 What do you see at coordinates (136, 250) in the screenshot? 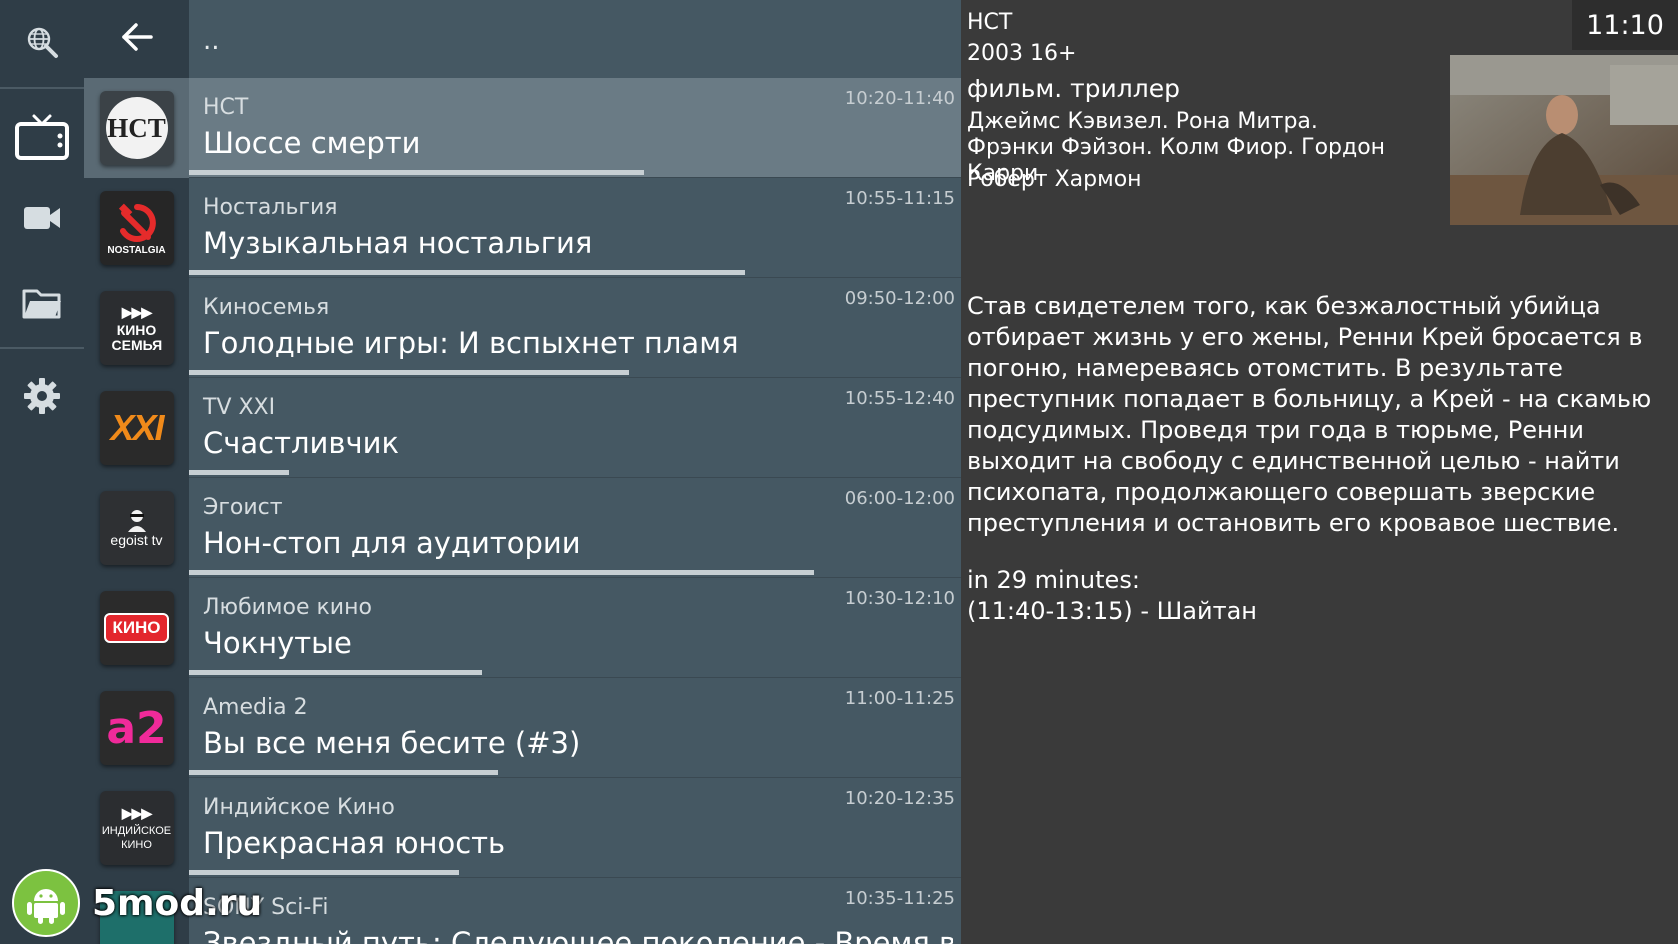
I see `logo-text: NOSTALGIA` at bounding box center [136, 250].